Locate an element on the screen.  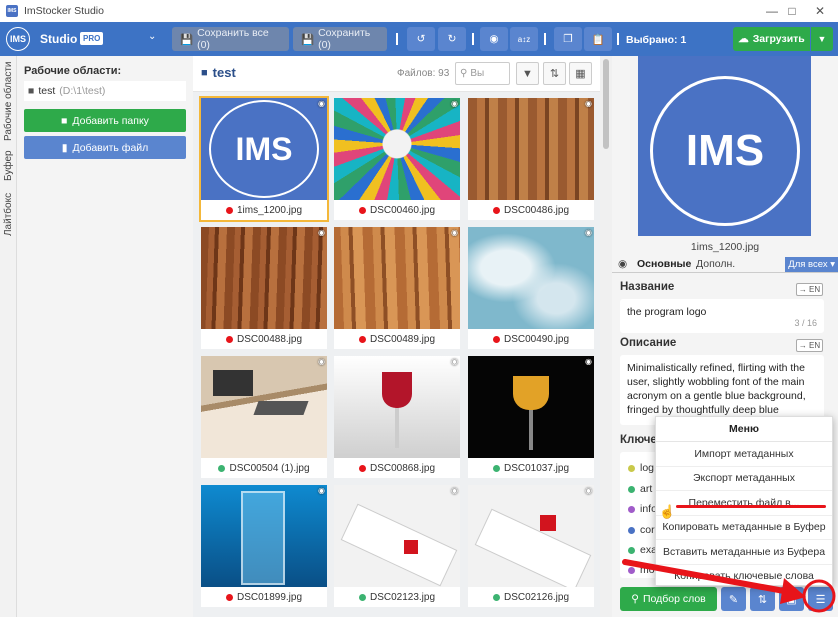
thumbnail: ◉ DSC00489.jpg is located at coordinates (397, 288).